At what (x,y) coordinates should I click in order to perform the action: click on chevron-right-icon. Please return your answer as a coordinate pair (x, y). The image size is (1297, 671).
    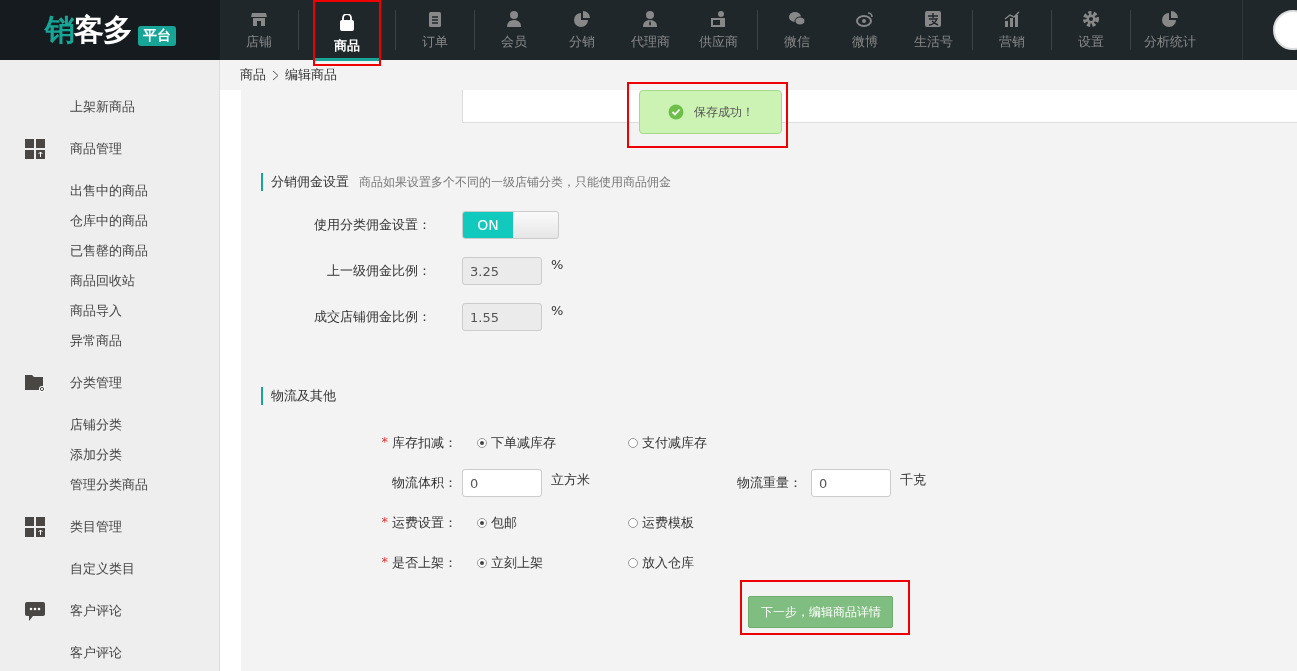
    Looking at the image, I should click on (275, 75).